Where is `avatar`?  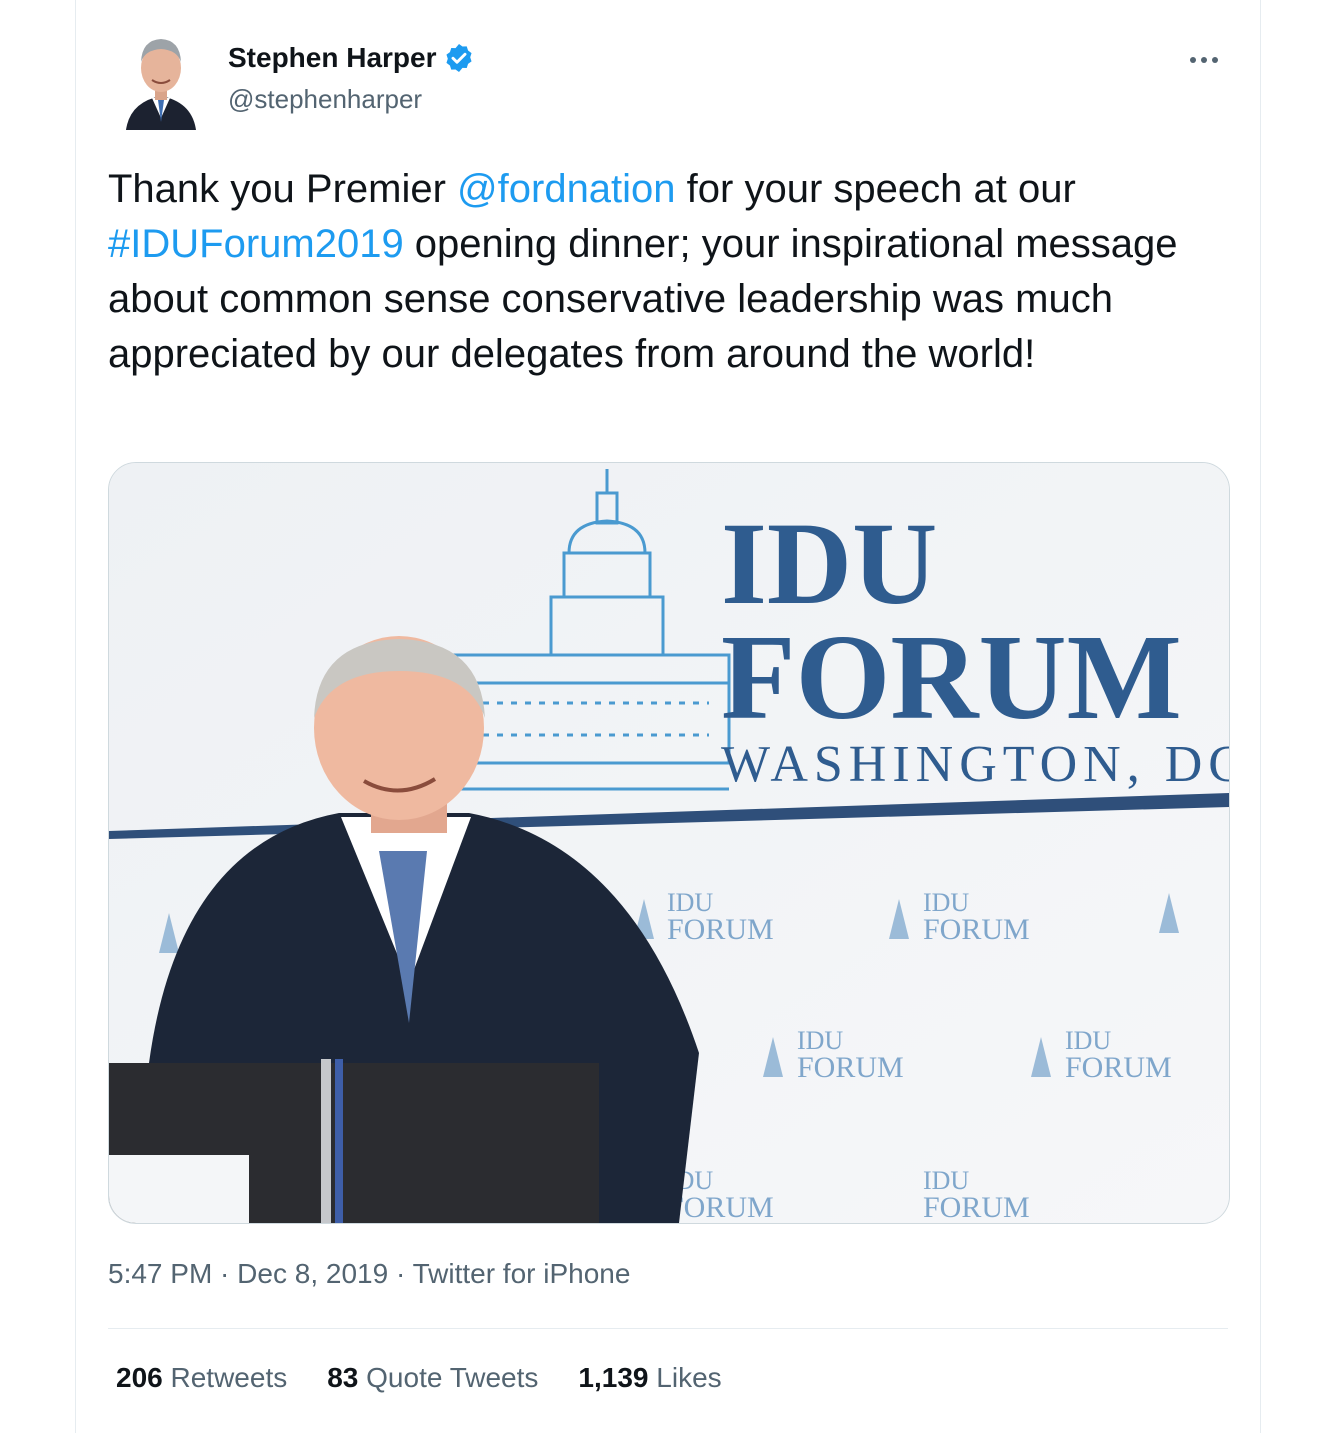
avatar is located at coordinates (161, 80).